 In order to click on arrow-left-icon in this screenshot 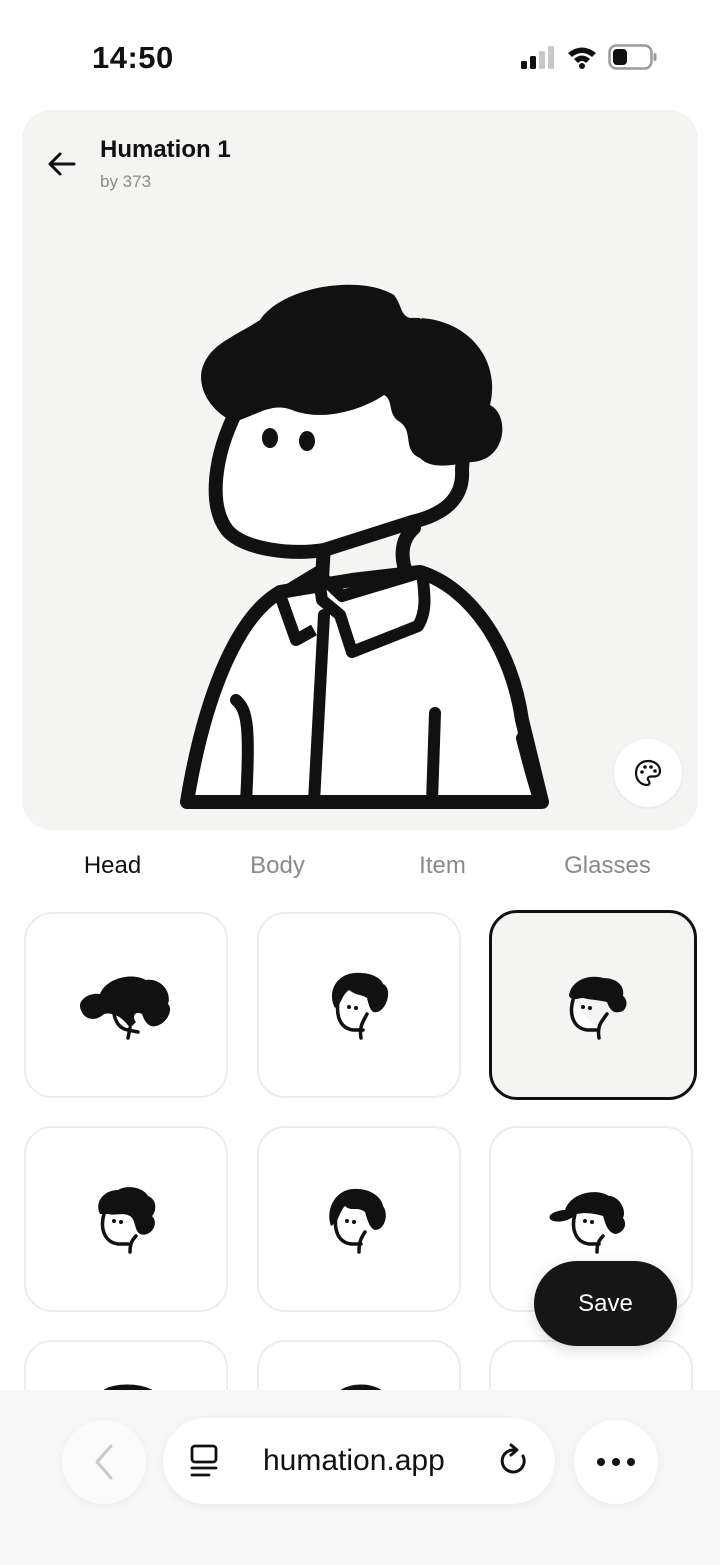, I will do `click(62, 164)`.